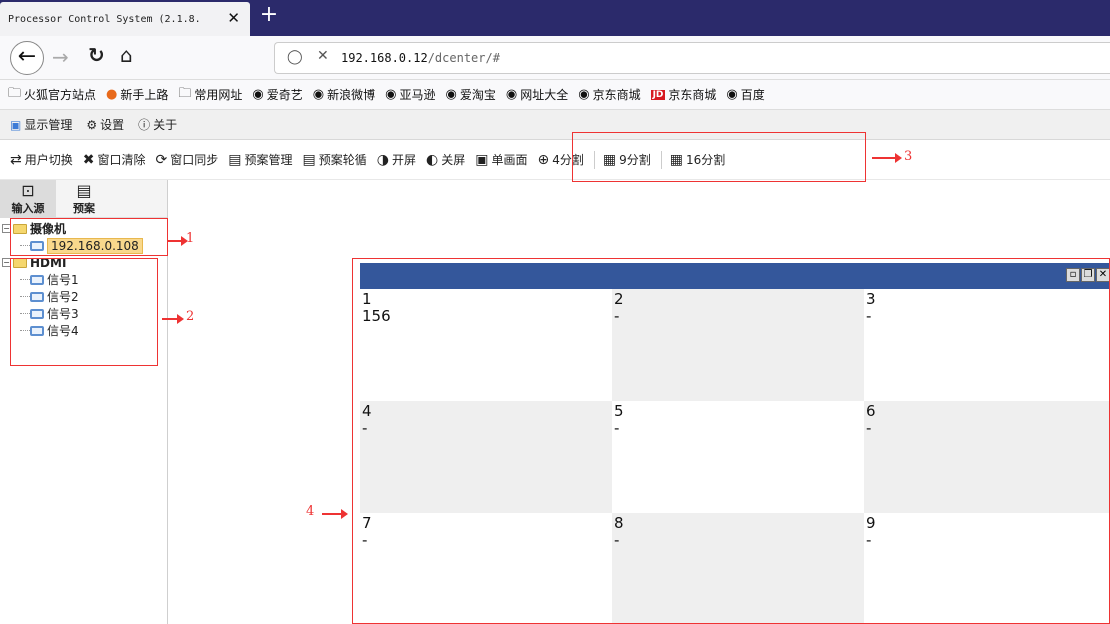 Image resolution: width=1110 pixels, height=624 pixels. What do you see at coordinates (84, 208) in the screenshot?
I see `tab-label: 预案` at bounding box center [84, 208].